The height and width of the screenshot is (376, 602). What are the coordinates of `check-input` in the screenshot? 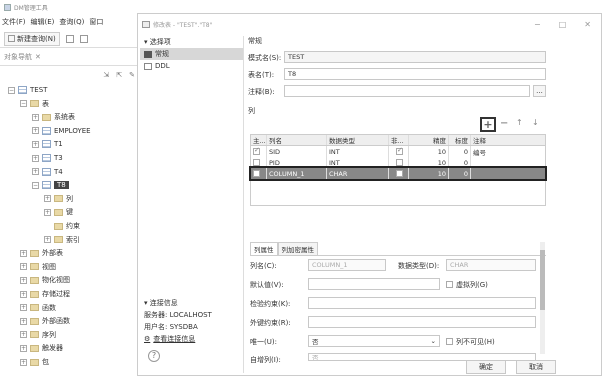 It's located at (422, 303).